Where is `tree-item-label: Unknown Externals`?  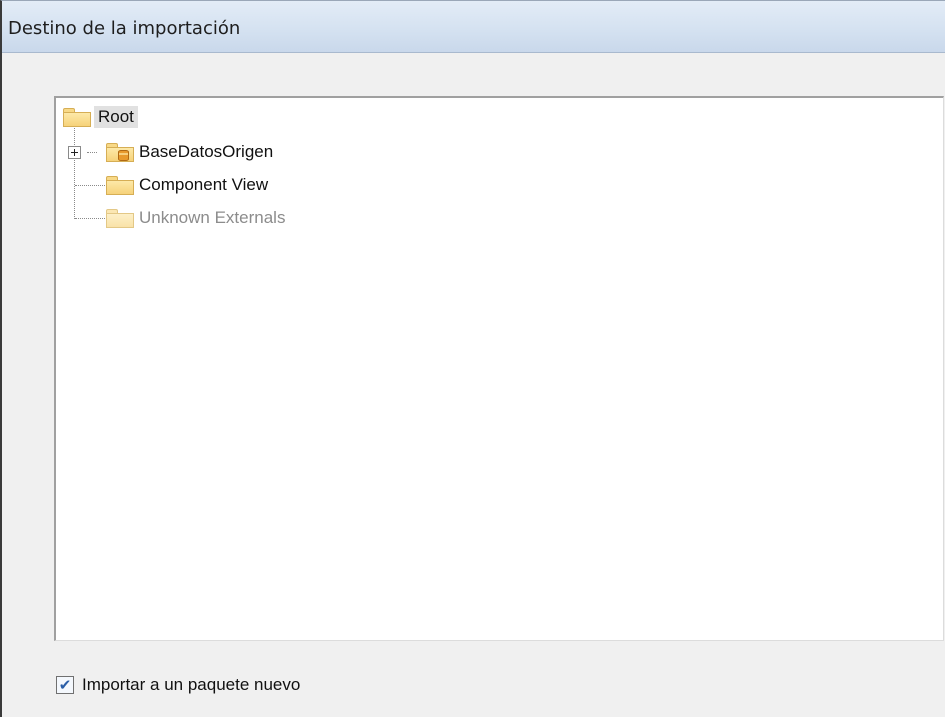 tree-item-label: Unknown Externals is located at coordinates (212, 217).